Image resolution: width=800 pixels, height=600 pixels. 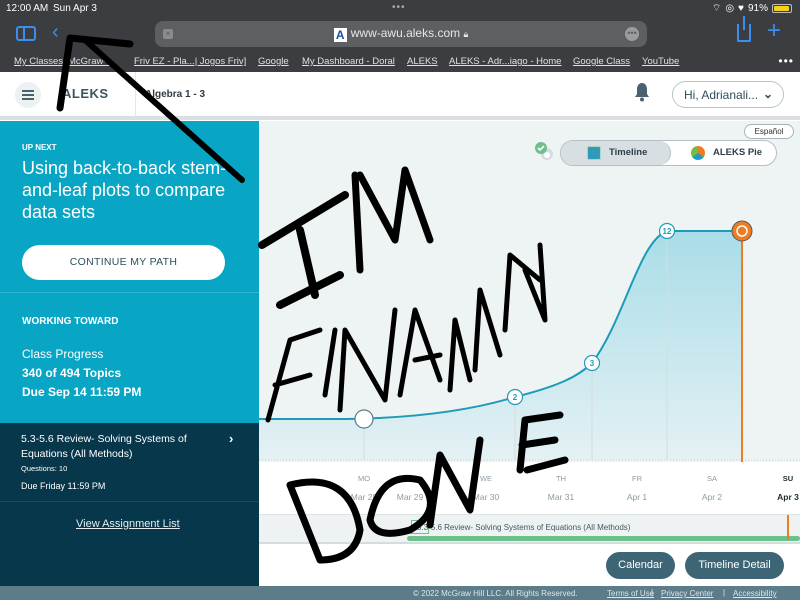 I want to click on status-icons: ⌔ ◎ ♥ 91%, so click(x=752, y=8).